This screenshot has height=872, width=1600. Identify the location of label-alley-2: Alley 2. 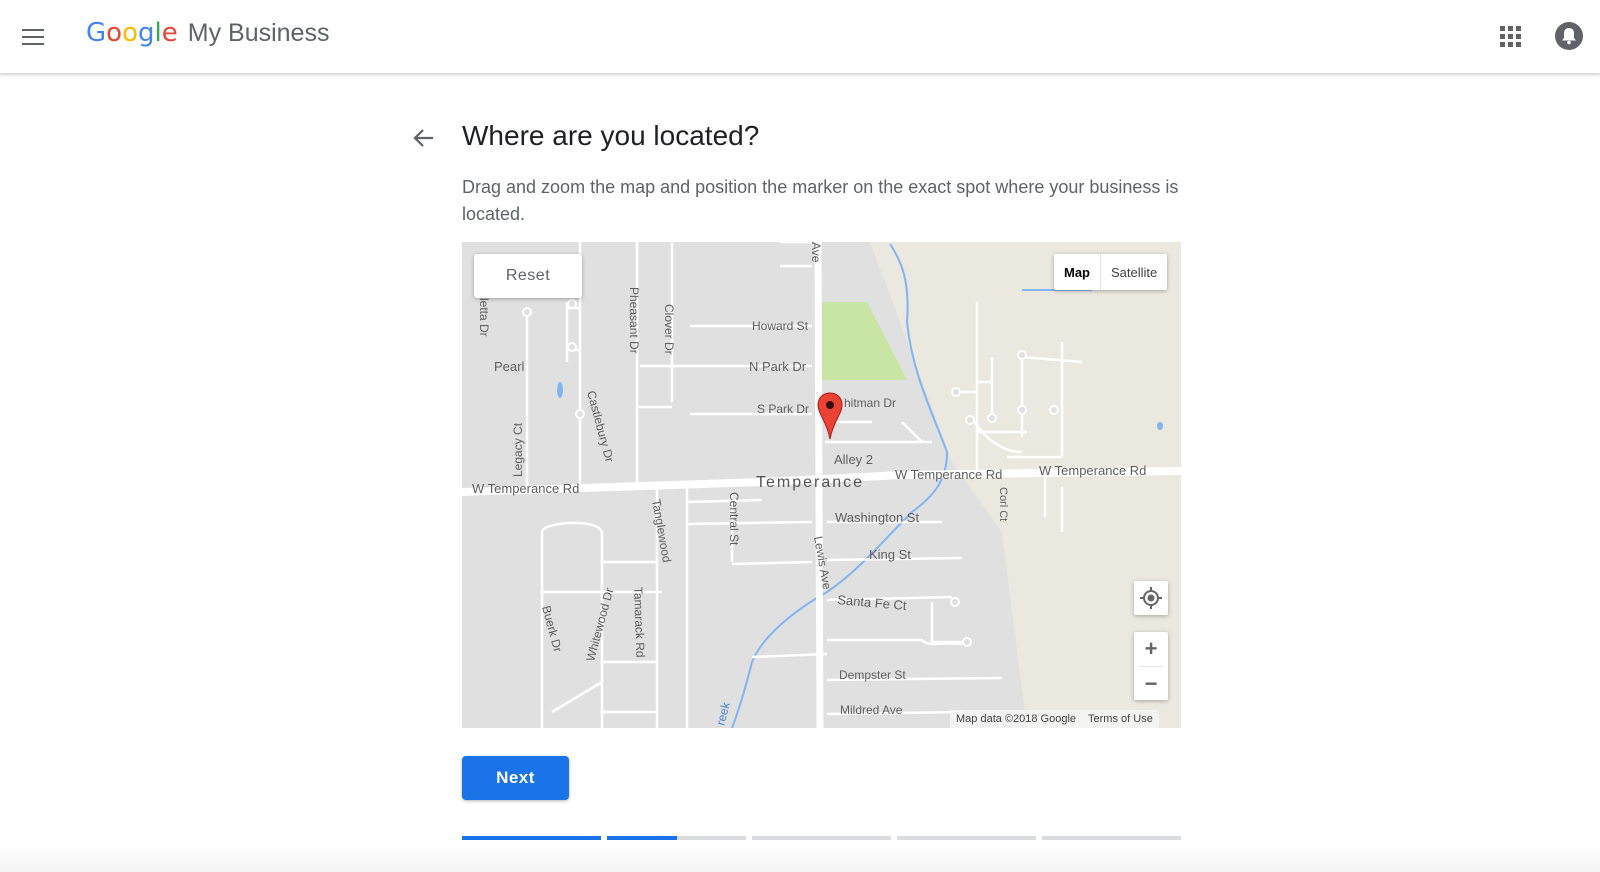
(853, 459).